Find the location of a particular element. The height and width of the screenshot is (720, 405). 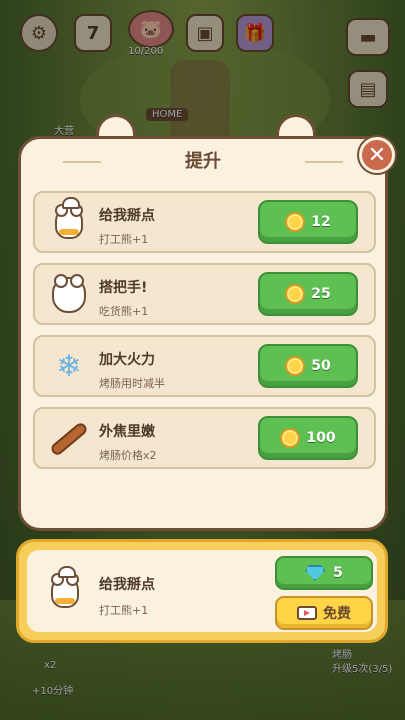

upgrade-name: 给我掰点 is located at coordinates (127, 216).